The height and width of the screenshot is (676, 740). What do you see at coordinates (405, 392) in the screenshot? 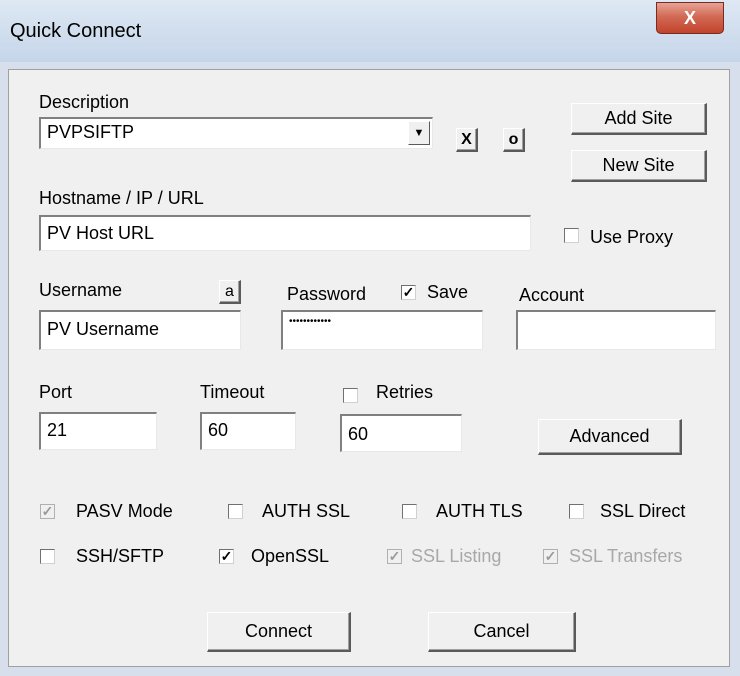
I see `retries-label: Retries` at bounding box center [405, 392].